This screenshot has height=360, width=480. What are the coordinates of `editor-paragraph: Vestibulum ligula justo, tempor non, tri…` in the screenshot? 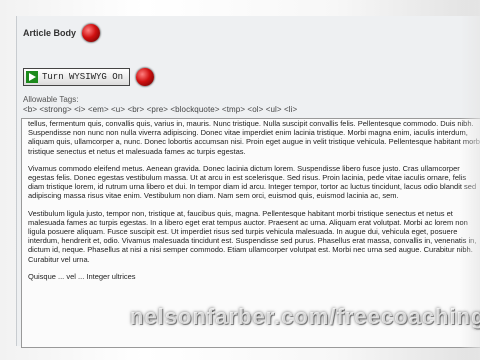 It's located at (252, 236).